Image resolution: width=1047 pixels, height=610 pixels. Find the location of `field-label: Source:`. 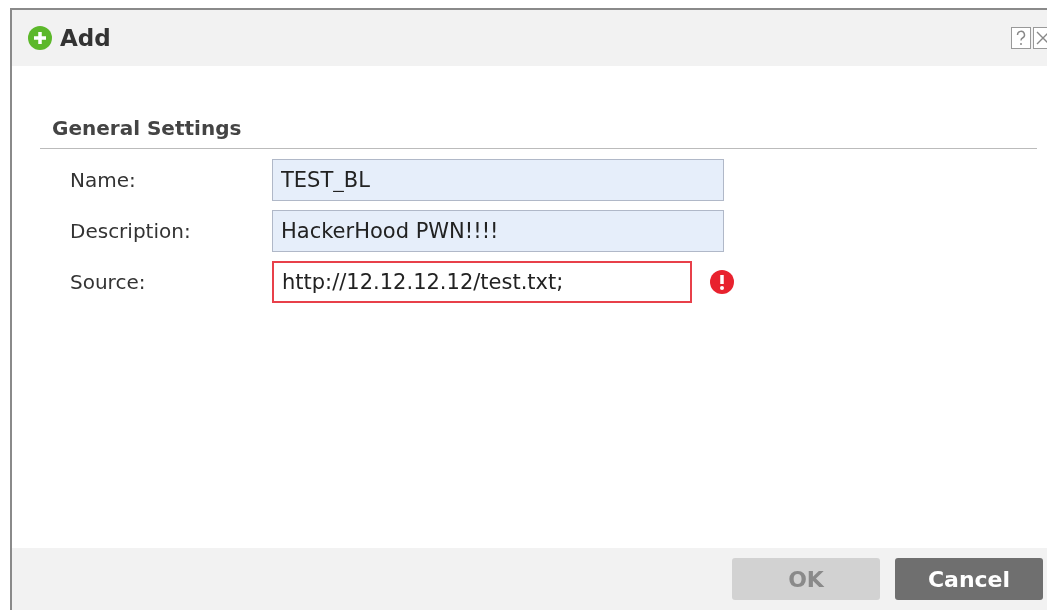

field-label: Source: is located at coordinates (108, 282).